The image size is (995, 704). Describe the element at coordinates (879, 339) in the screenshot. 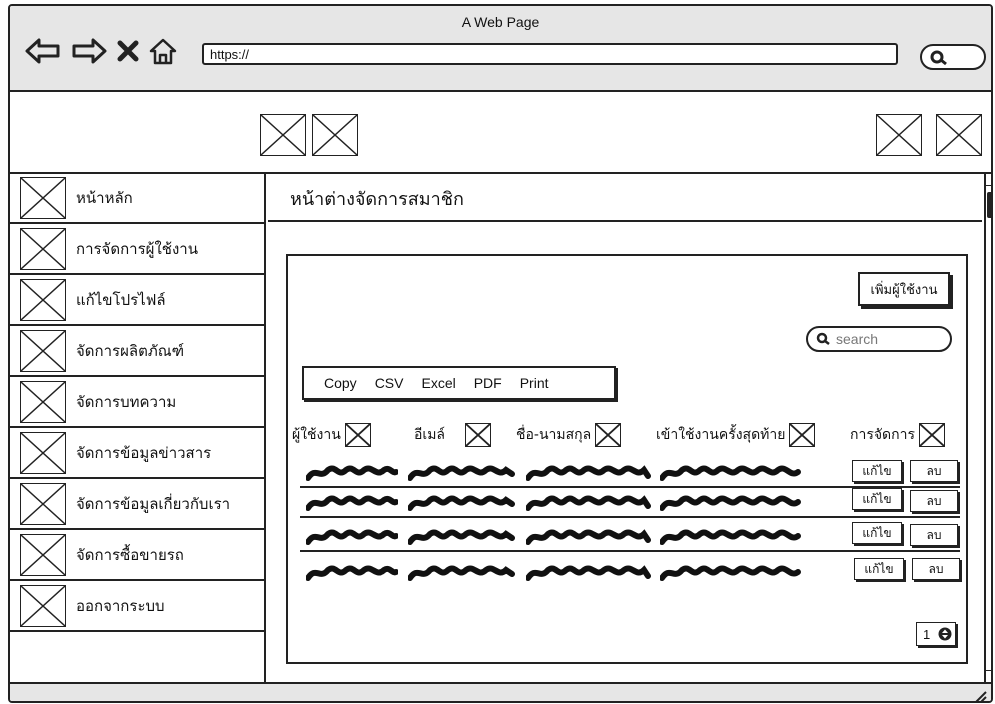

I see `search-input: search` at that location.